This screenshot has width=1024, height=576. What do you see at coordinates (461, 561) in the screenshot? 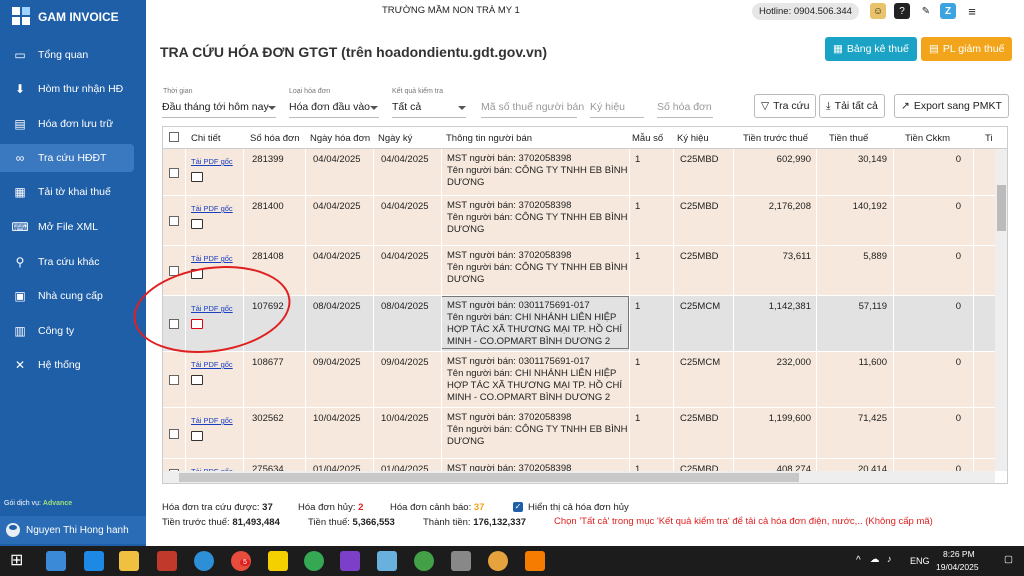
I see `database-icon` at bounding box center [461, 561].